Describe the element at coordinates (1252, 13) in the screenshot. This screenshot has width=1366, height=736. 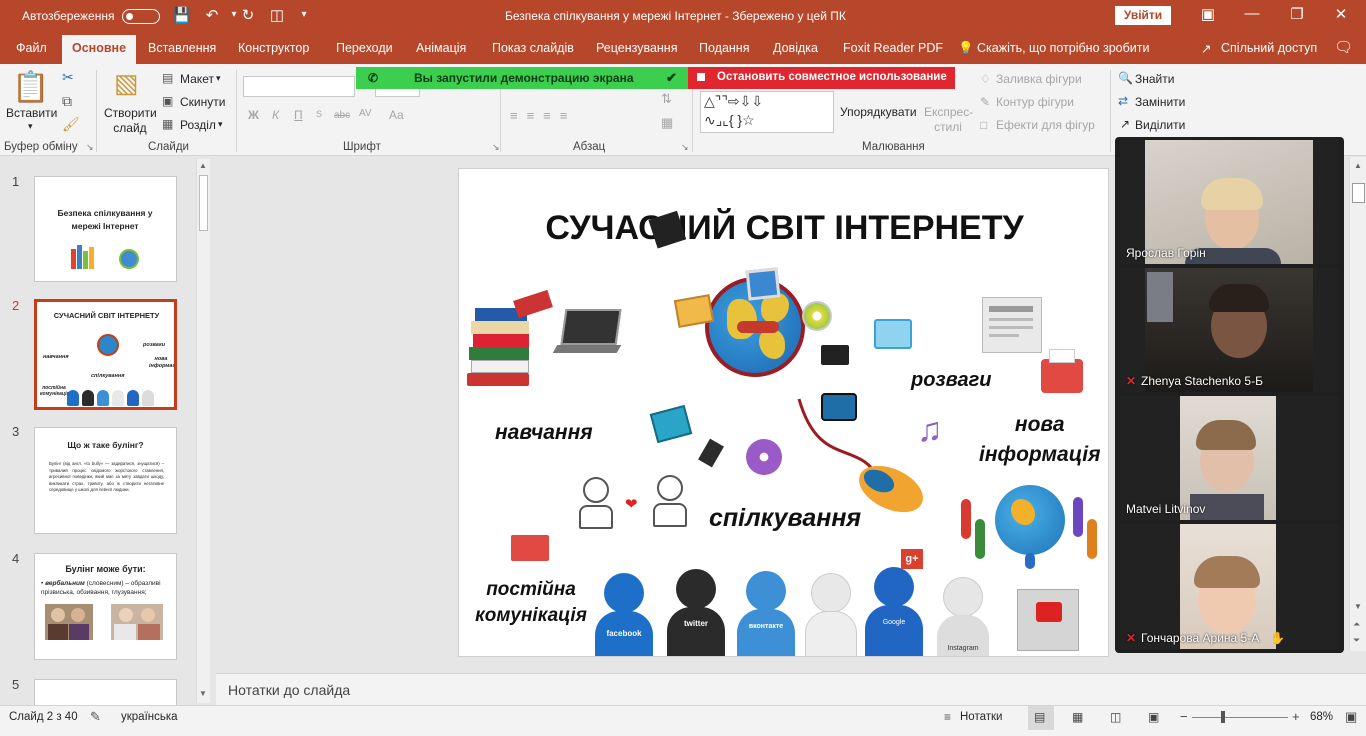
I see `minimize-icon: —` at that location.